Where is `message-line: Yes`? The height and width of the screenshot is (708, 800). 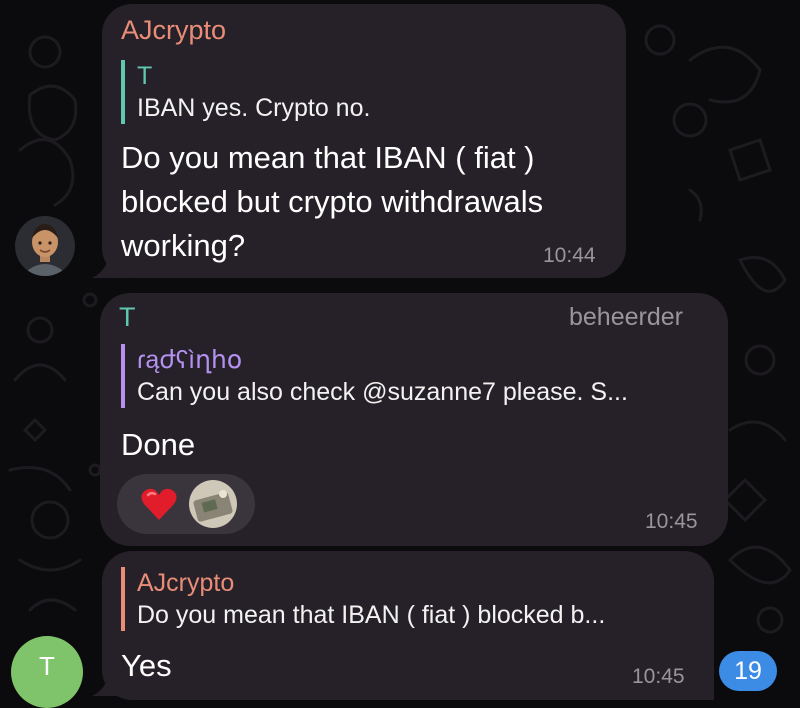
message-line: Yes is located at coordinates (146, 665).